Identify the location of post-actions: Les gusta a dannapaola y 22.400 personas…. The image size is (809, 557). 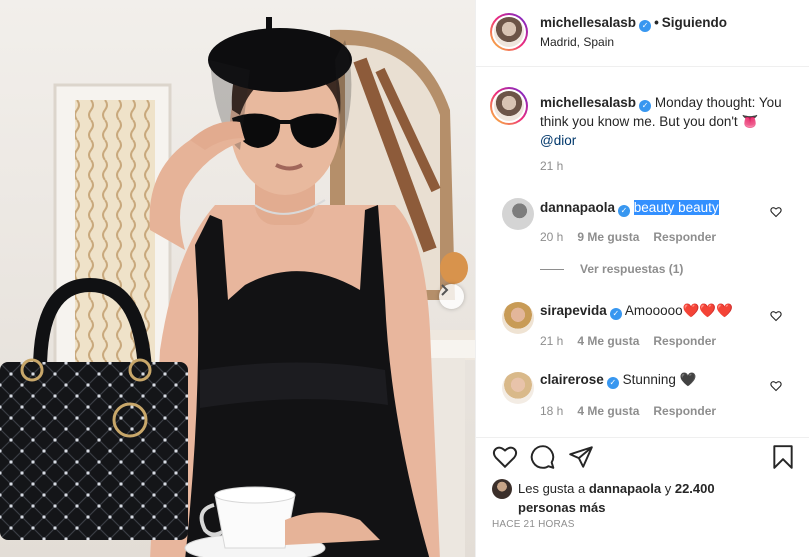
(642, 497).